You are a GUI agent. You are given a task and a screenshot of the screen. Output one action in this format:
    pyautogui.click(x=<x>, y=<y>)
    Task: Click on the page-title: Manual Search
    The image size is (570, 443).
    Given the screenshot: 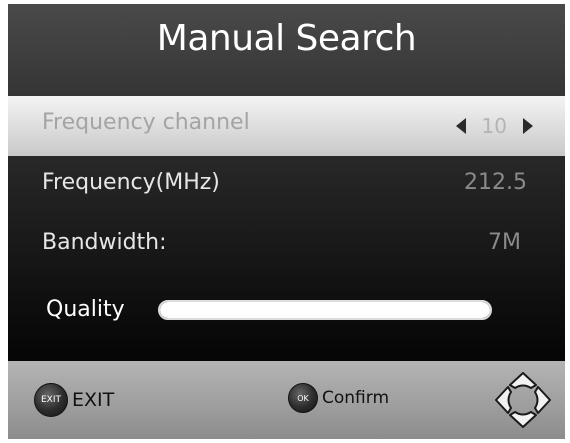 What is the action you would take?
    pyautogui.click(x=286, y=38)
    